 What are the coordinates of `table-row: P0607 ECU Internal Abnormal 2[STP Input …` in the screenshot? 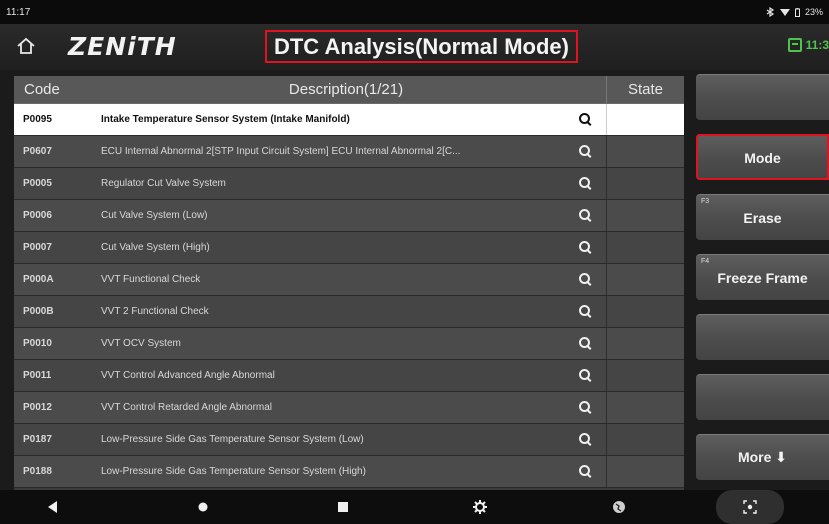 It's located at (349, 152).